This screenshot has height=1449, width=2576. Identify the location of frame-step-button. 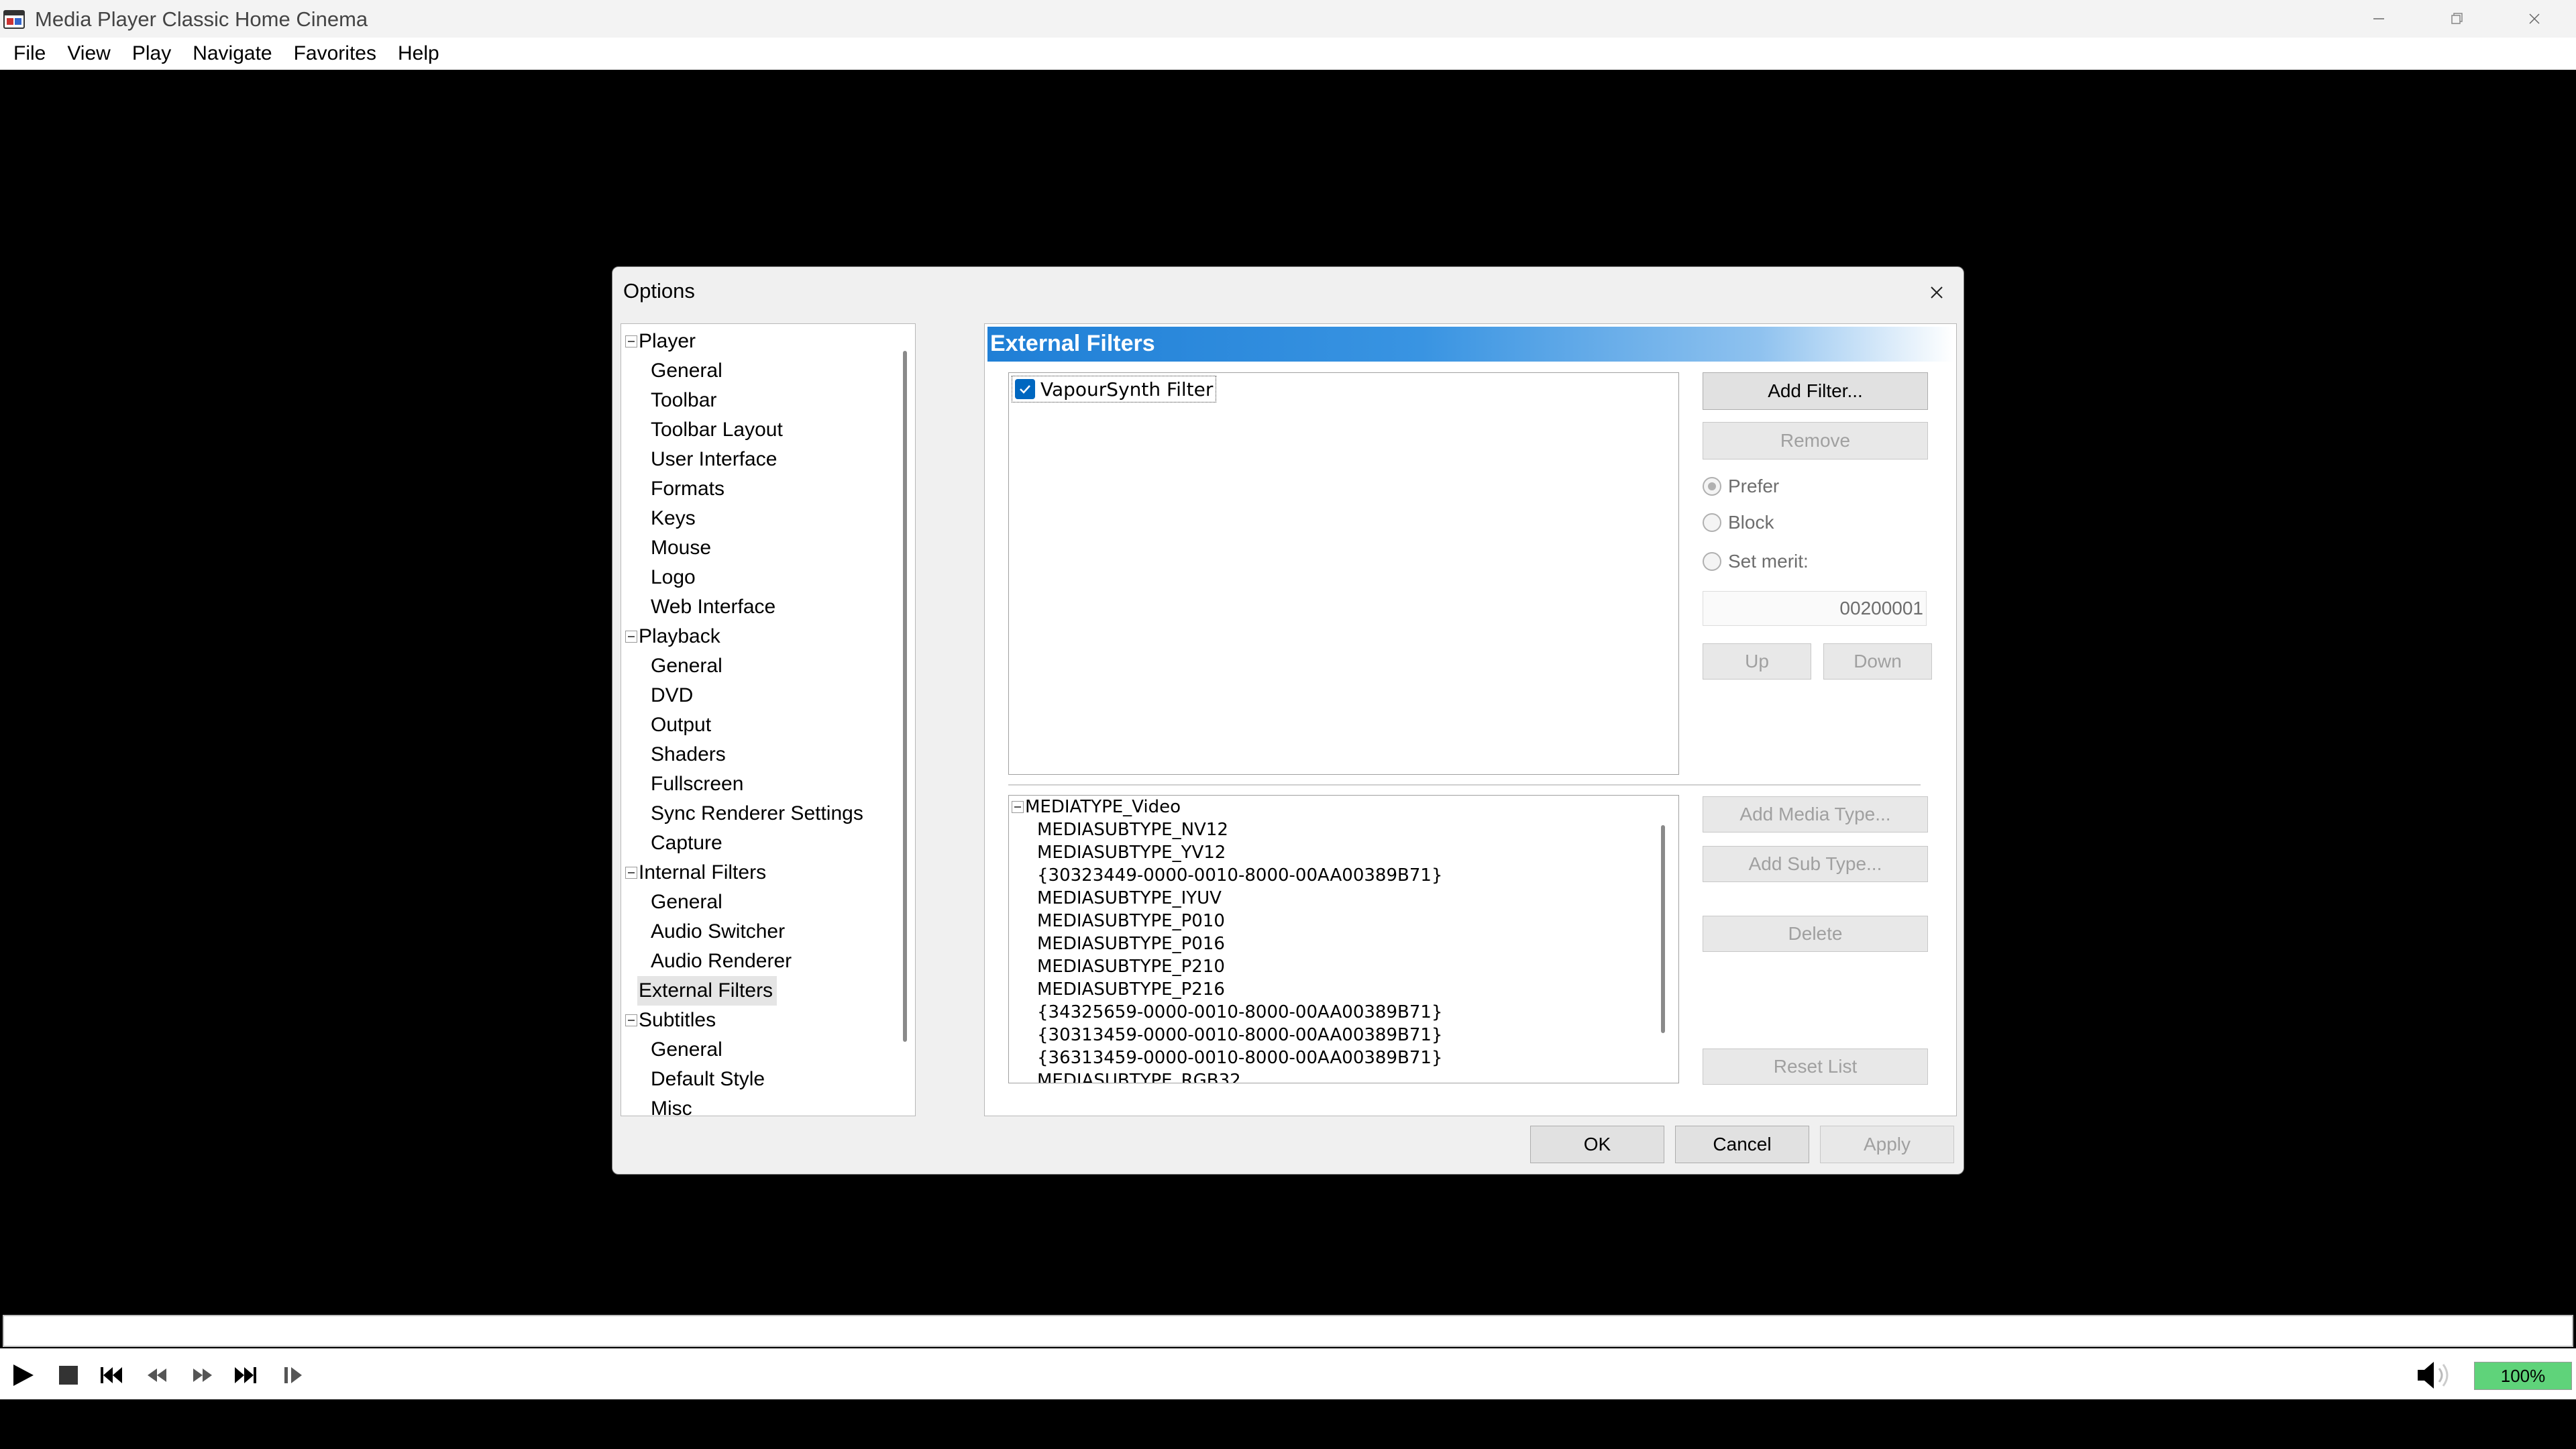
(292, 1375).